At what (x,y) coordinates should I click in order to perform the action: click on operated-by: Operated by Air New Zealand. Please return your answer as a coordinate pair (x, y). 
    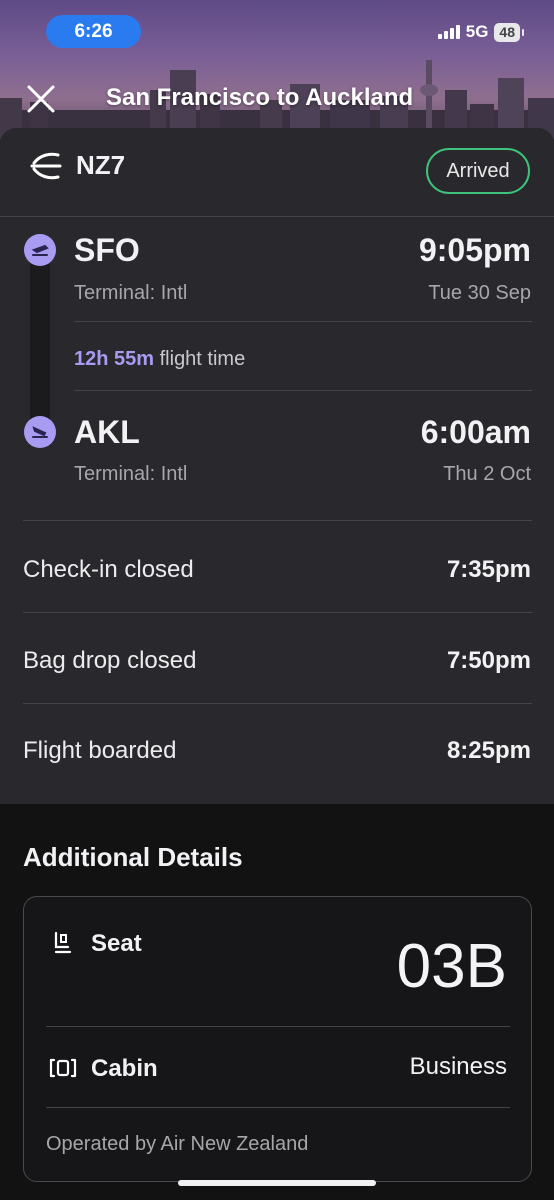
    Looking at the image, I should click on (177, 1144).